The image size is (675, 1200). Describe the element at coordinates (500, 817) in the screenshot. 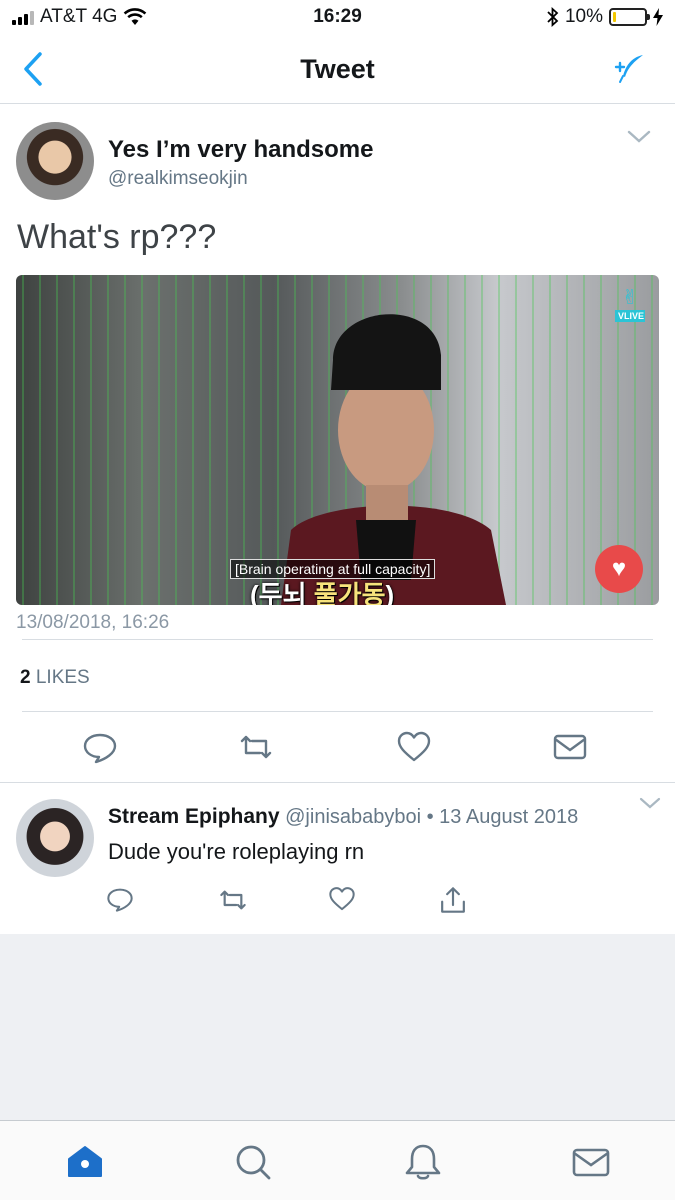

I see `reply-date: • 13 August 2018` at that location.